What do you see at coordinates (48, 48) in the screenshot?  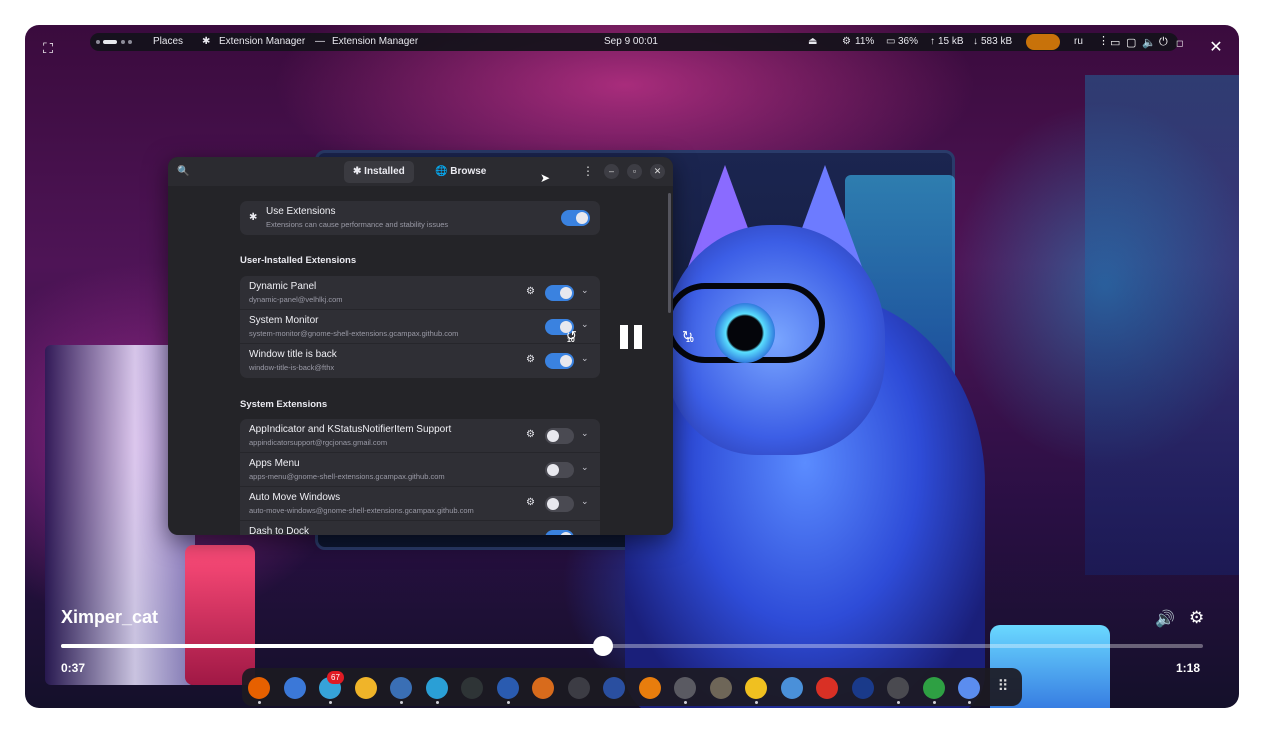 I see `fullscreen-icon: ⛶` at bounding box center [48, 48].